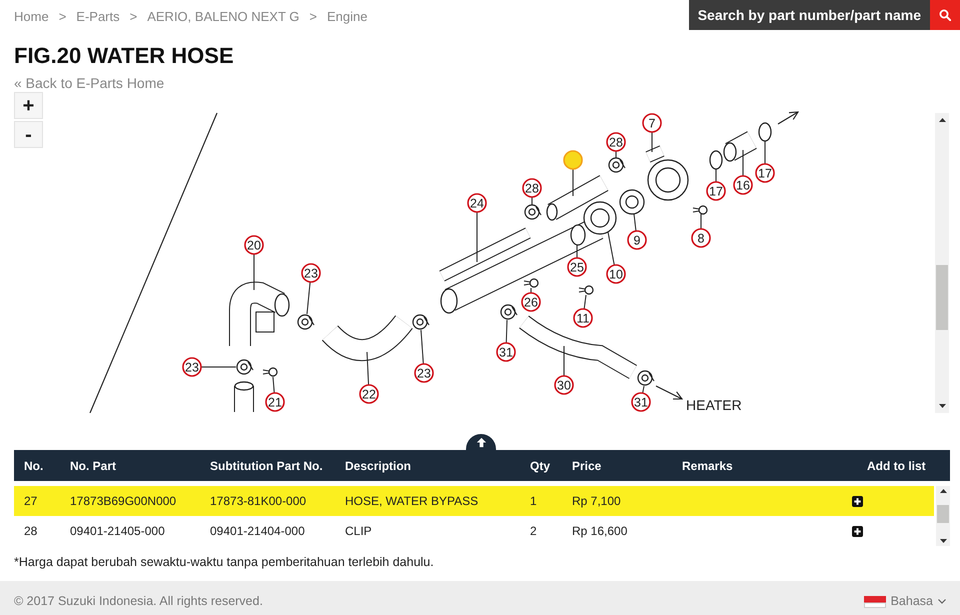 The image size is (960, 615). Describe the element at coordinates (117, 531) in the screenshot. I see `table-cell-text: 09401-21405-000` at that location.